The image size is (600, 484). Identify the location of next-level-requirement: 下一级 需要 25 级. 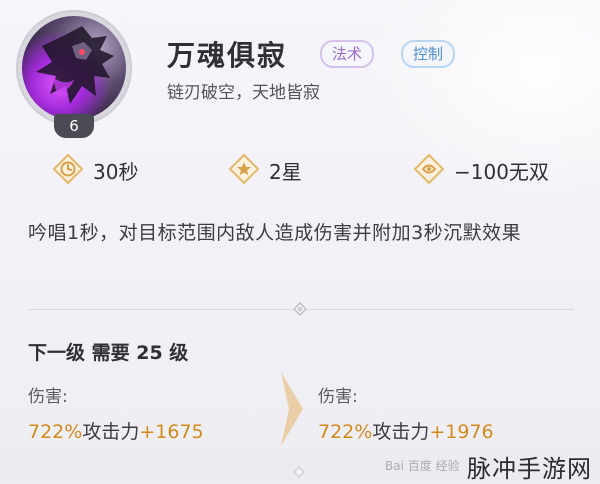
(108, 353).